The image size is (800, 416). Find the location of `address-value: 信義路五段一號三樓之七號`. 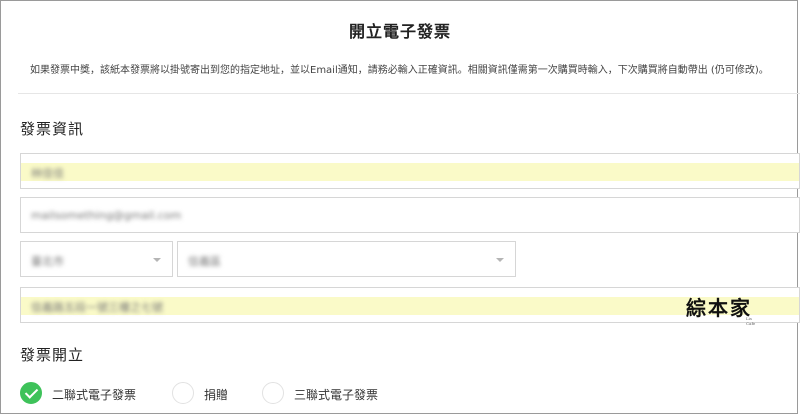

address-value: 信義路五段一號三樓之七號 is located at coordinates (97, 307).